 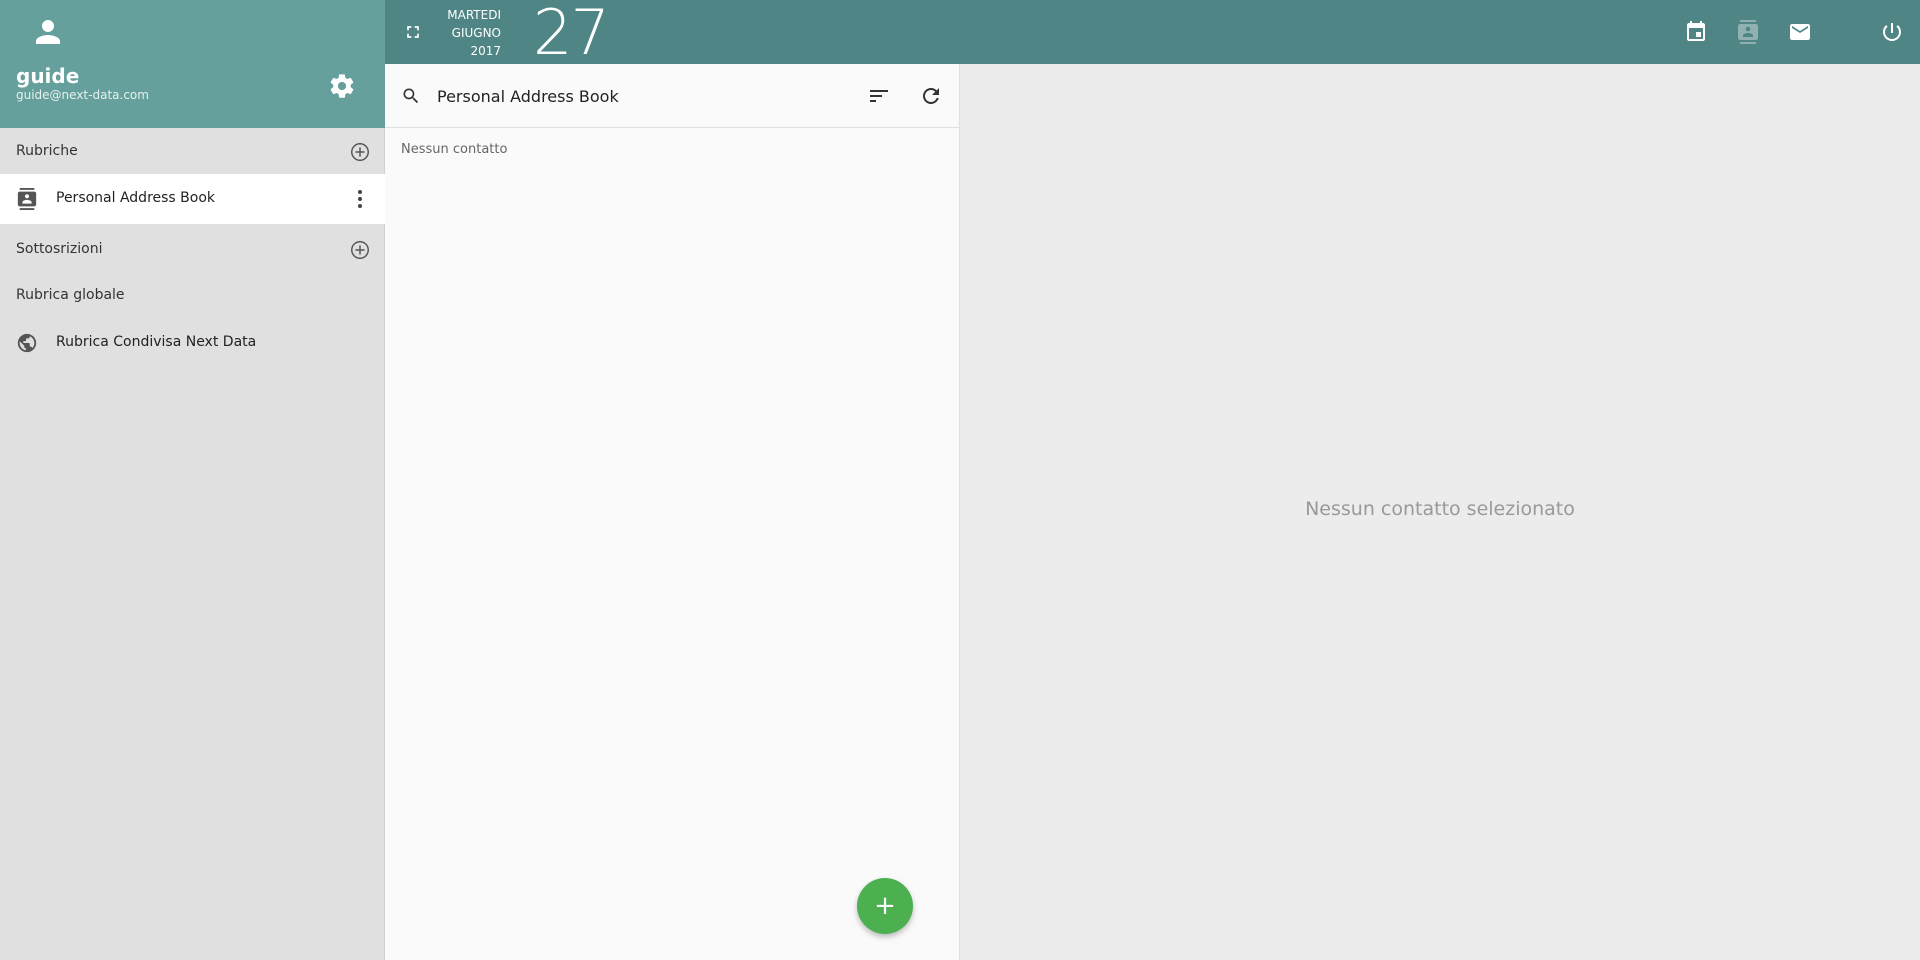 What do you see at coordinates (931, 96) in the screenshot?
I see `refresh-icon` at bounding box center [931, 96].